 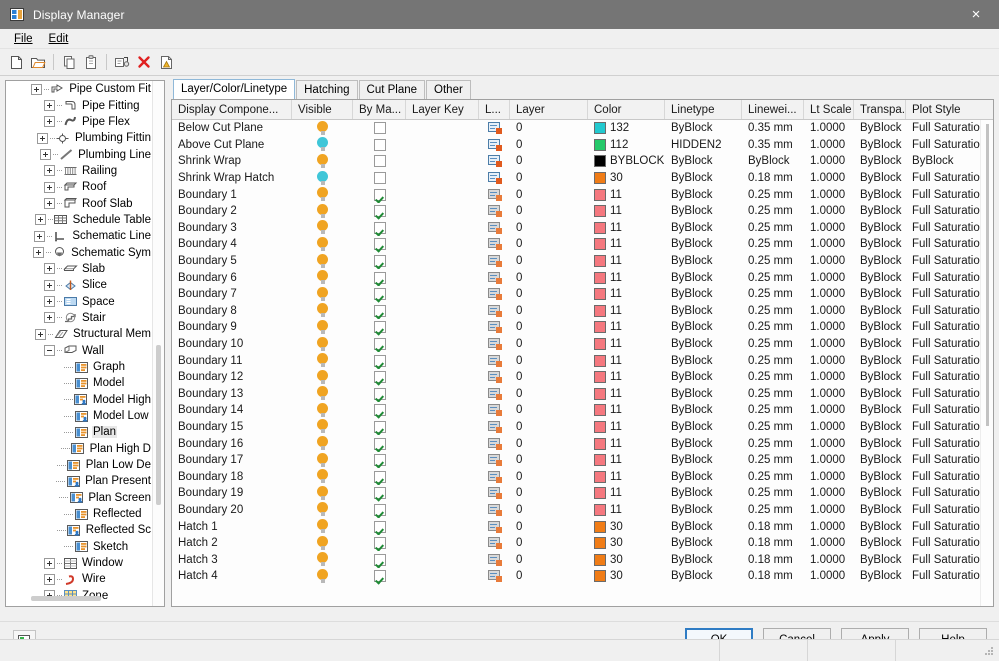 I want to click on cell-linetype: HIDDEN2, so click(x=703, y=145).